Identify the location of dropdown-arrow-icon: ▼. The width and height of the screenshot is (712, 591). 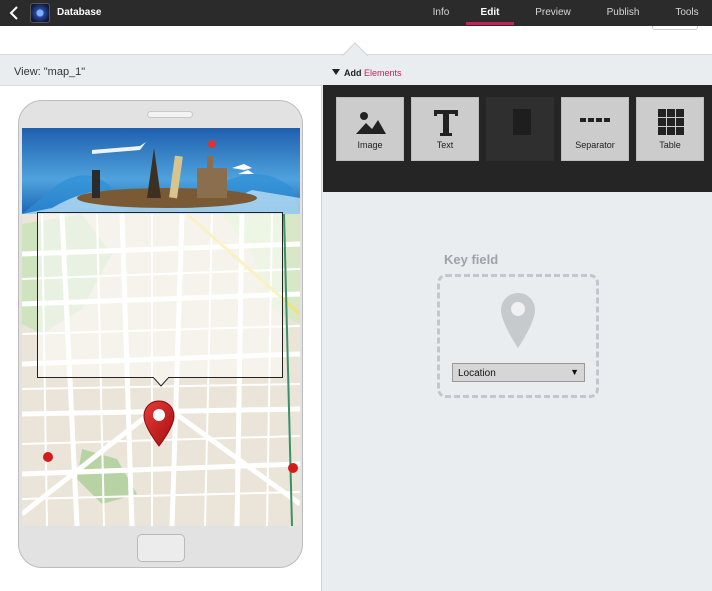
(574, 372).